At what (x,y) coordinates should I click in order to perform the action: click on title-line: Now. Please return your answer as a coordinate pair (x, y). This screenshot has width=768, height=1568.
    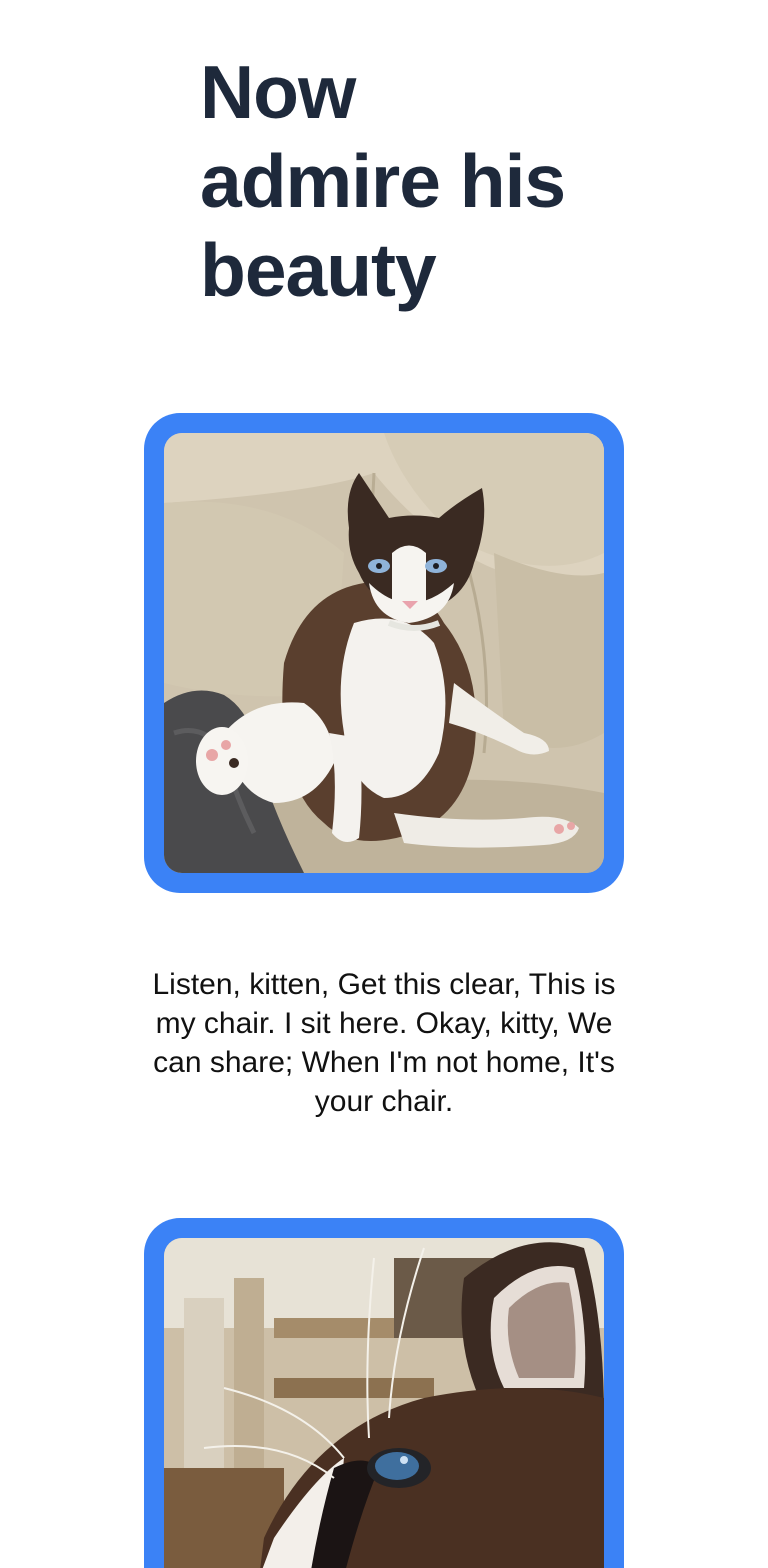
    Looking at the image, I should click on (278, 92).